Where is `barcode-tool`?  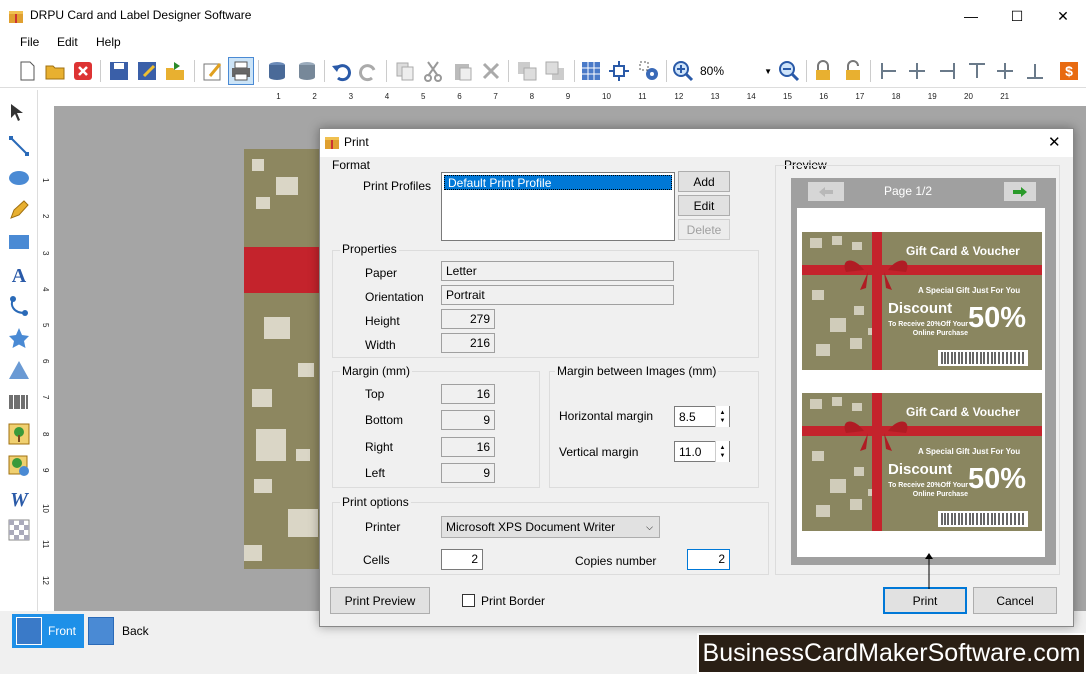 barcode-tool is located at coordinates (19, 402).